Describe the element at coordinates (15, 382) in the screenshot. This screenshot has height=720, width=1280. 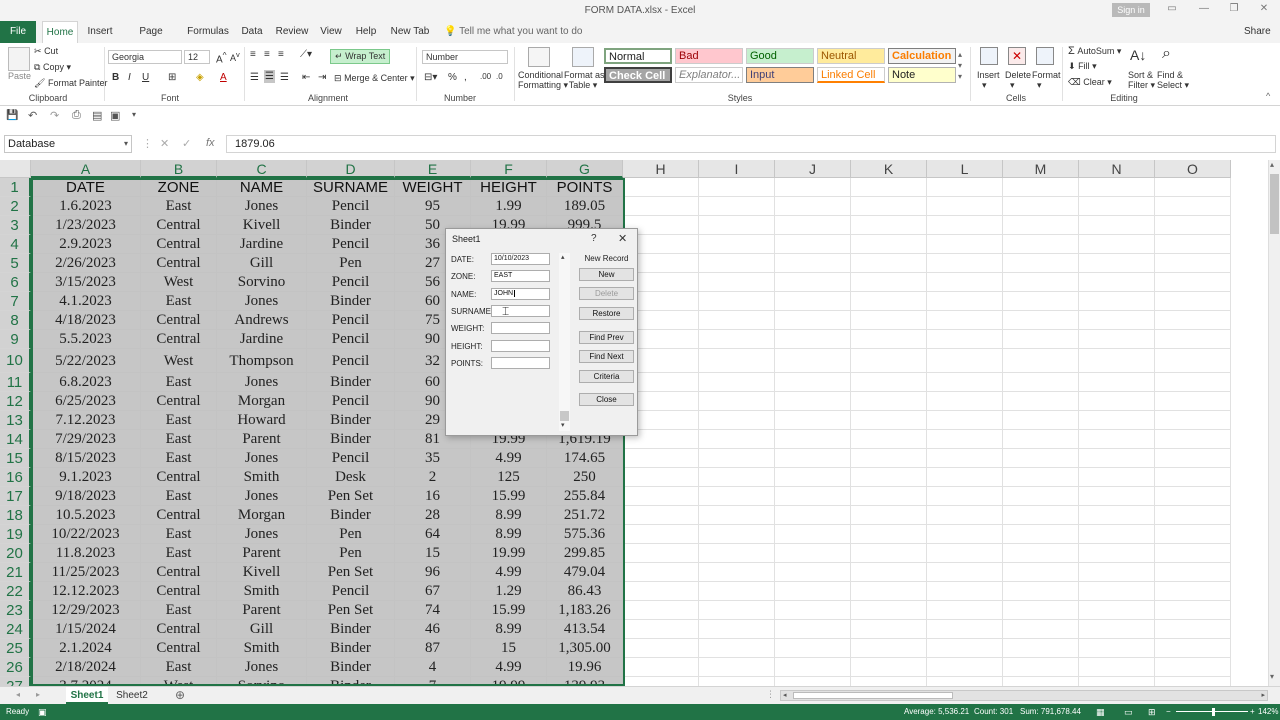
I see `row-header: 11` at that location.